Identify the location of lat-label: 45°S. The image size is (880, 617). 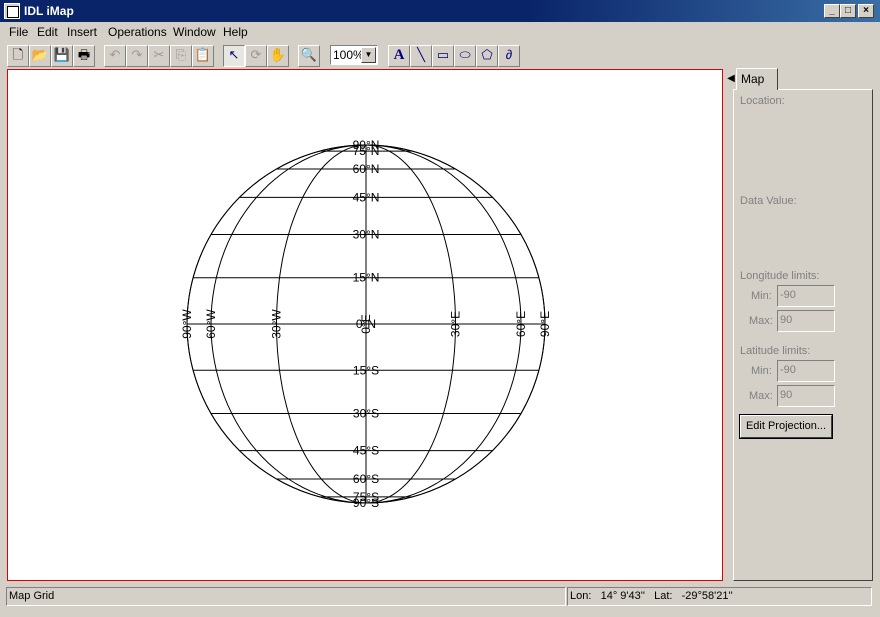
(366, 451).